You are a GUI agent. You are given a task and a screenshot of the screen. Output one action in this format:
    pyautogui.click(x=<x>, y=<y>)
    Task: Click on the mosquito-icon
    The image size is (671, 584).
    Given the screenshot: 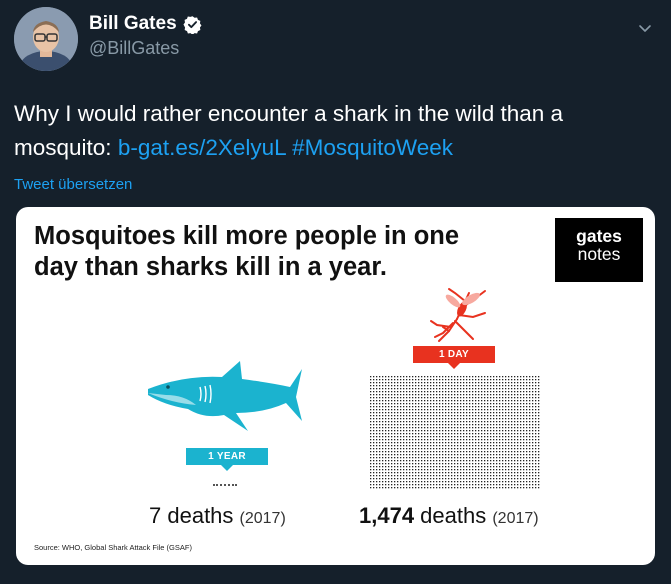 What is the action you would take?
    pyautogui.click(x=458, y=315)
    